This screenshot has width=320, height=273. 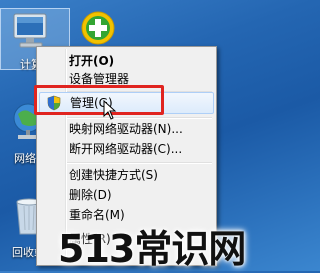 What do you see at coordinates (139, 163) in the screenshot?
I see `menu-separator` at bounding box center [139, 163].